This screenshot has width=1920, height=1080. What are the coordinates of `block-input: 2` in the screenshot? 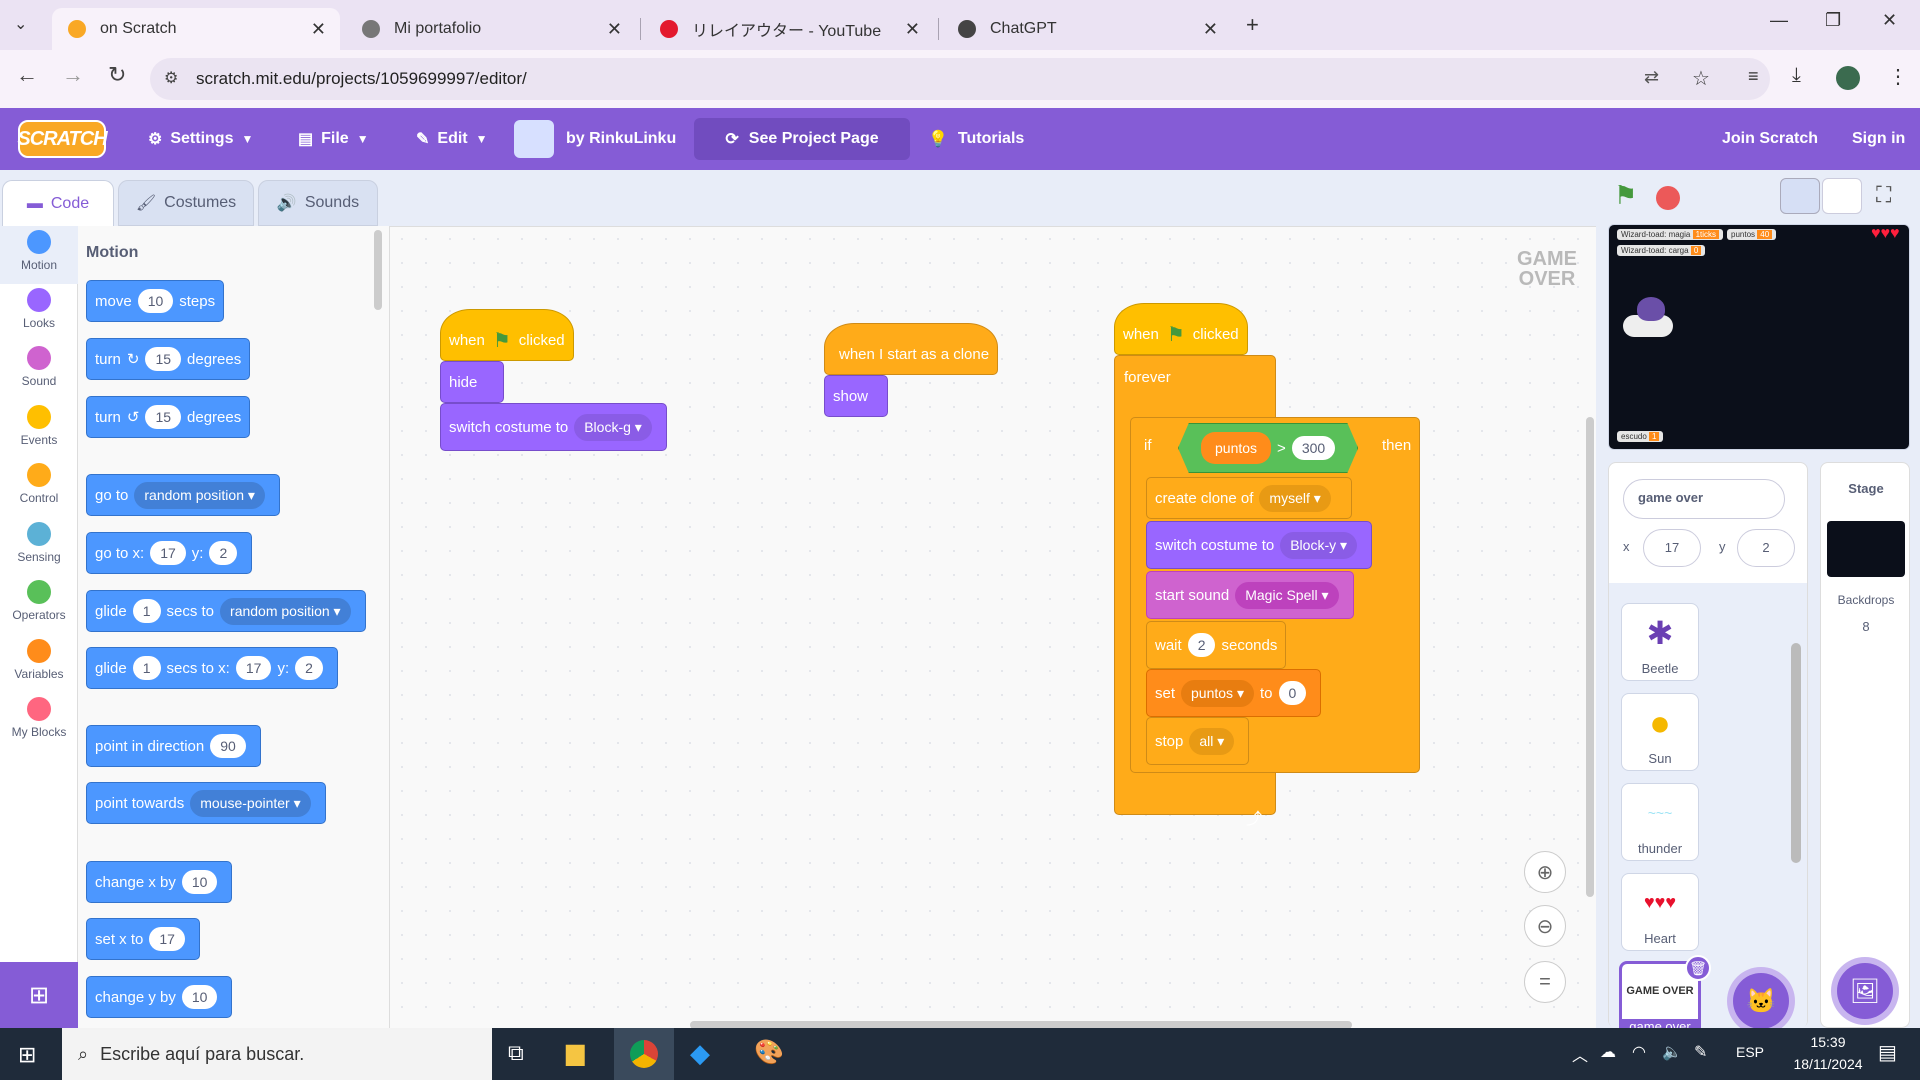 It's located at (309, 668).